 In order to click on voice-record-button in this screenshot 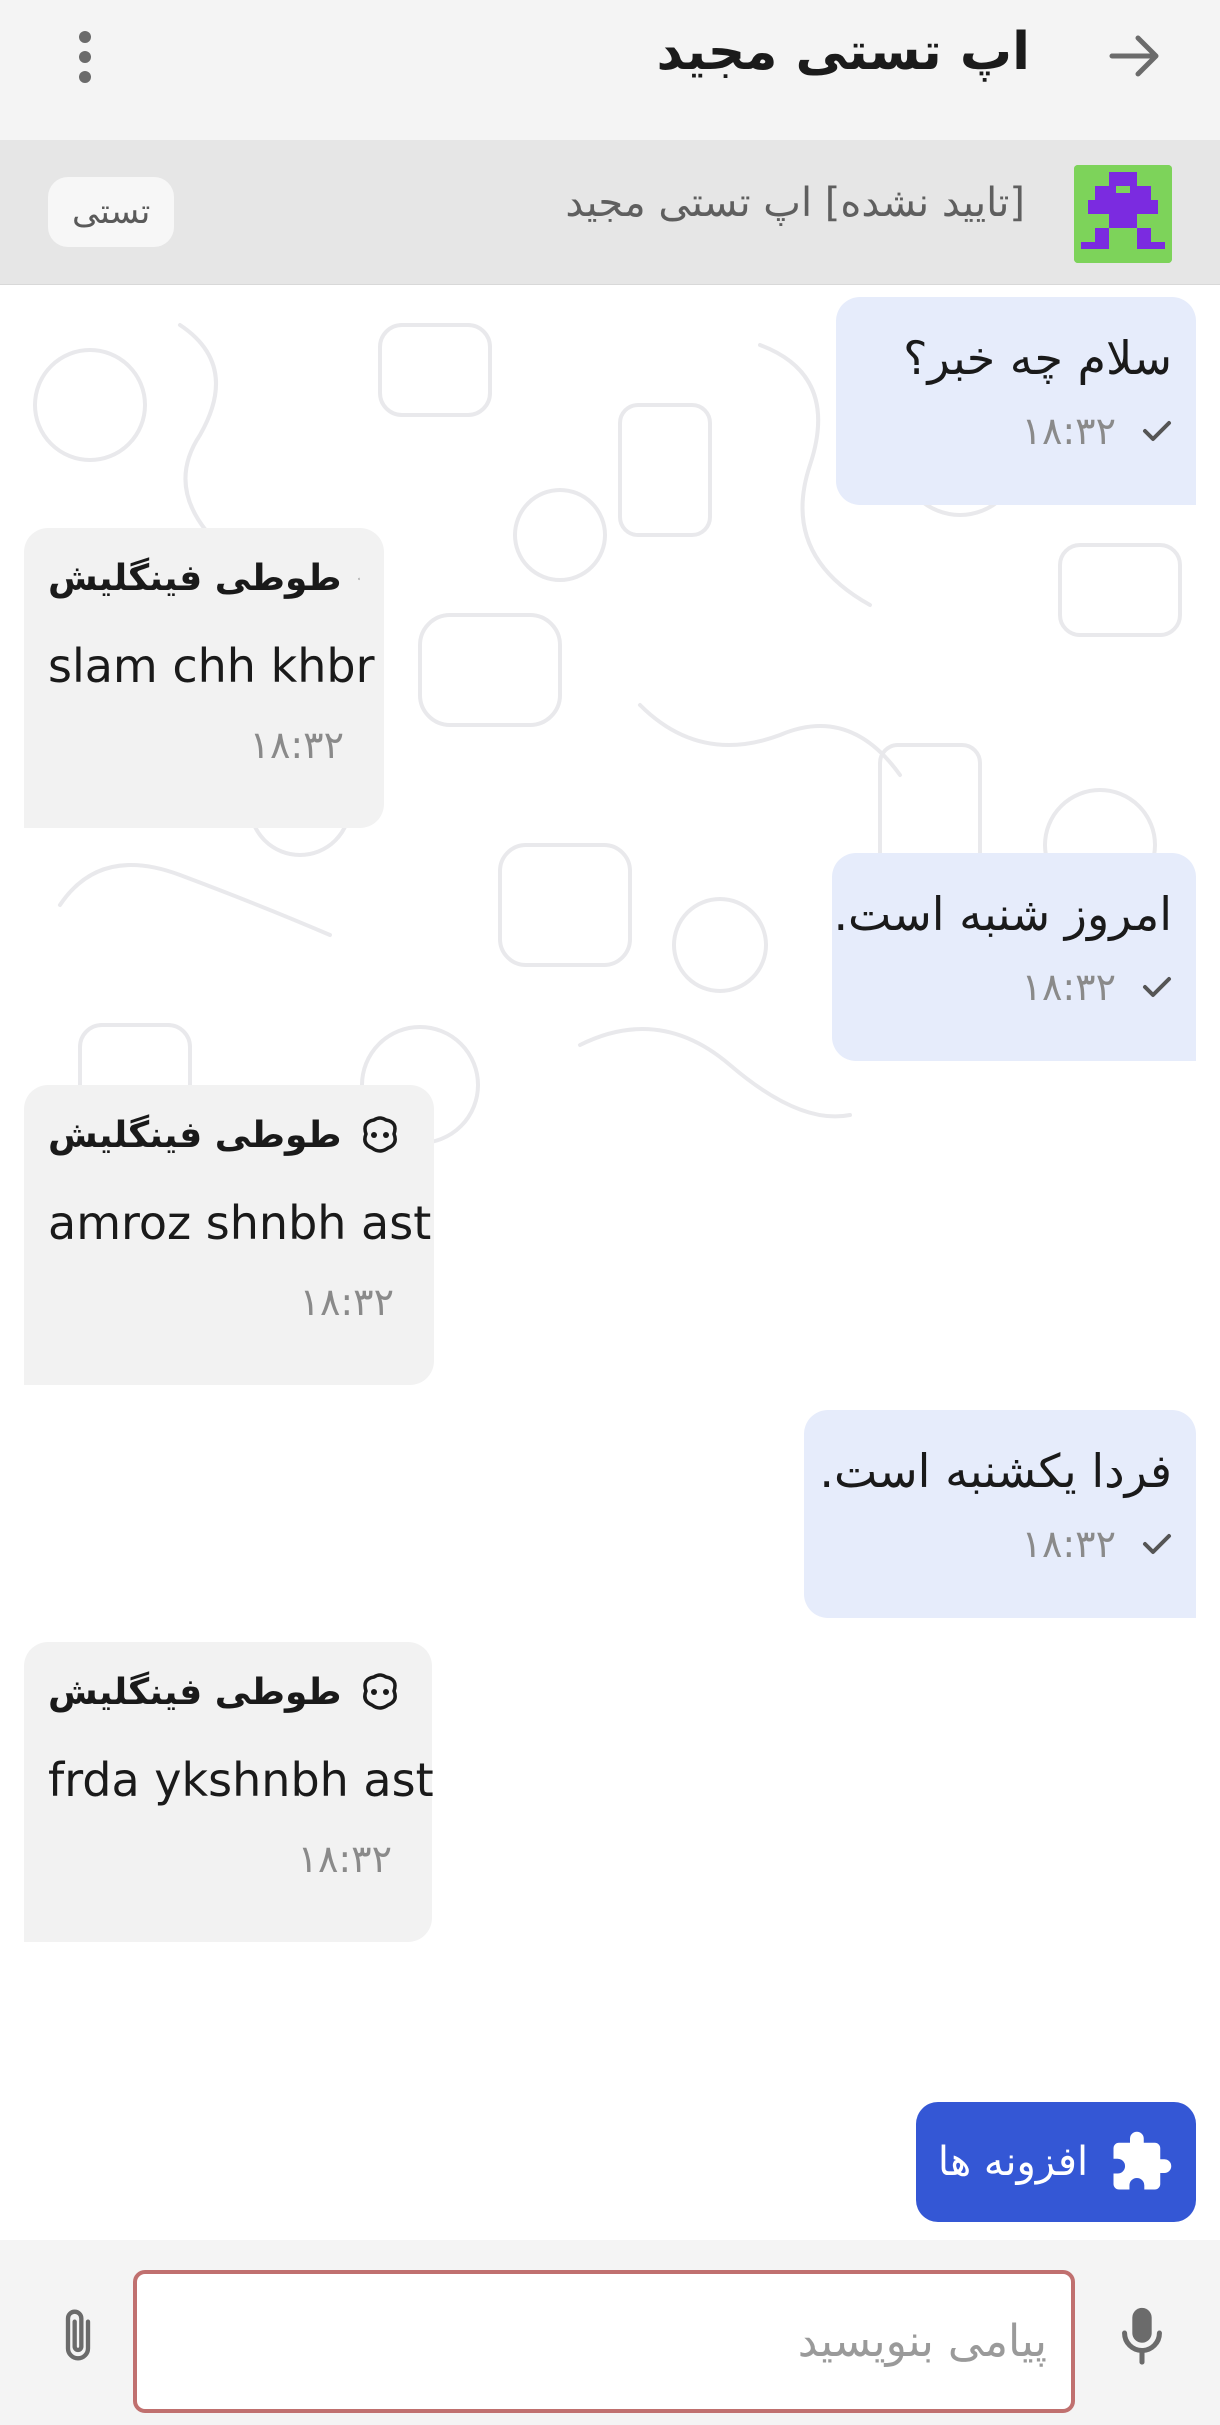, I will do `click(1142, 2335)`.